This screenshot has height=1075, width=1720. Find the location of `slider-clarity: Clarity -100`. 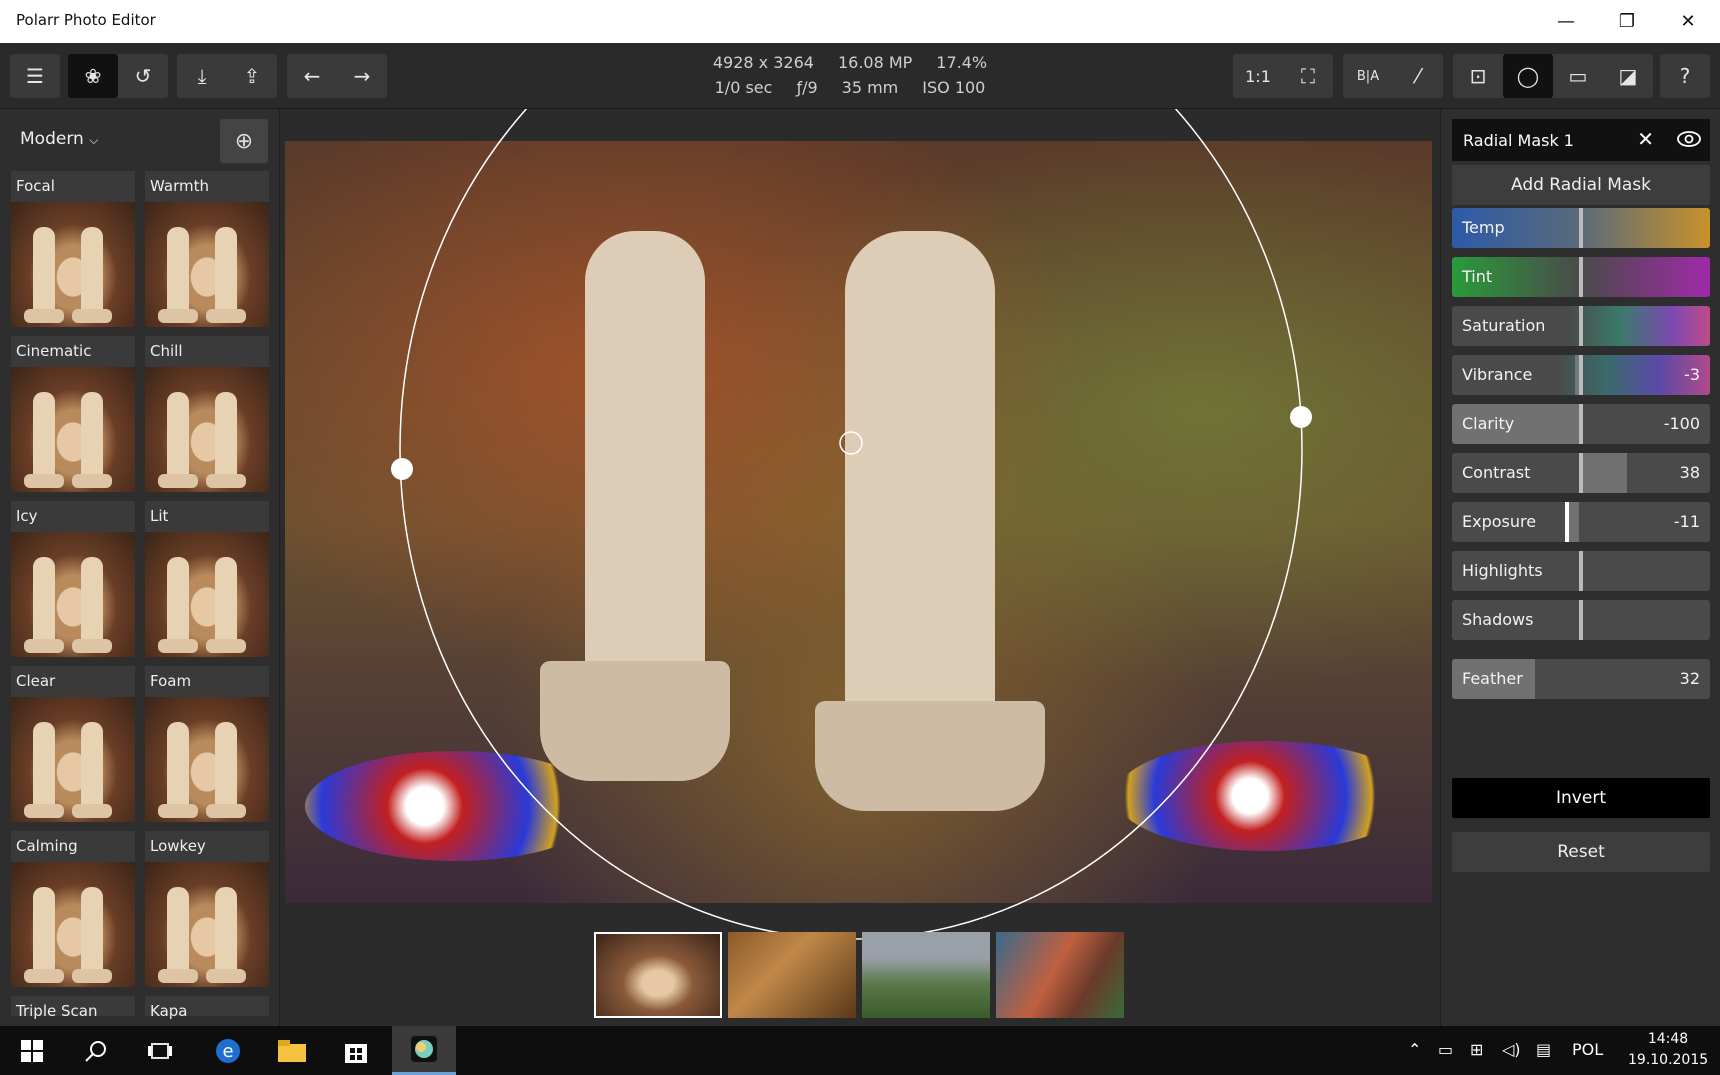

slider-clarity: Clarity -100 is located at coordinates (1581, 424).